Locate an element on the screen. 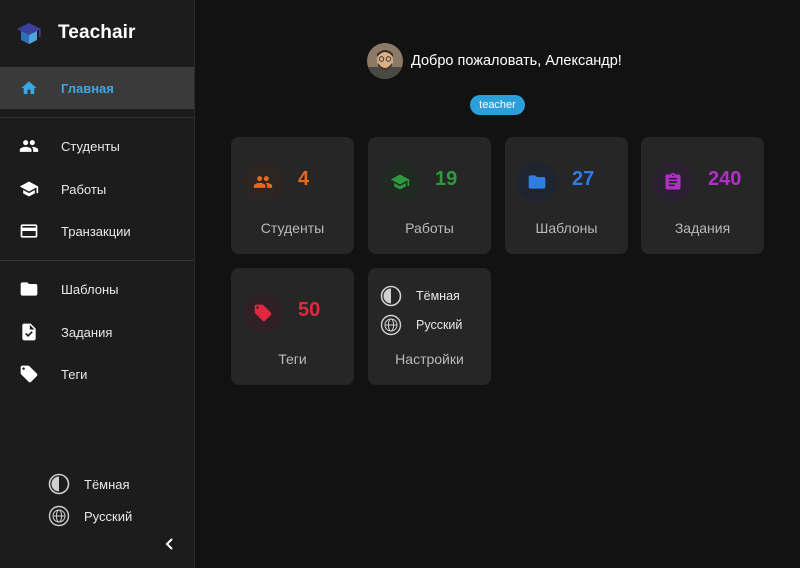 The image size is (800, 568). card-templates: 27 Шаблоны is located at coordinates (566, 195).